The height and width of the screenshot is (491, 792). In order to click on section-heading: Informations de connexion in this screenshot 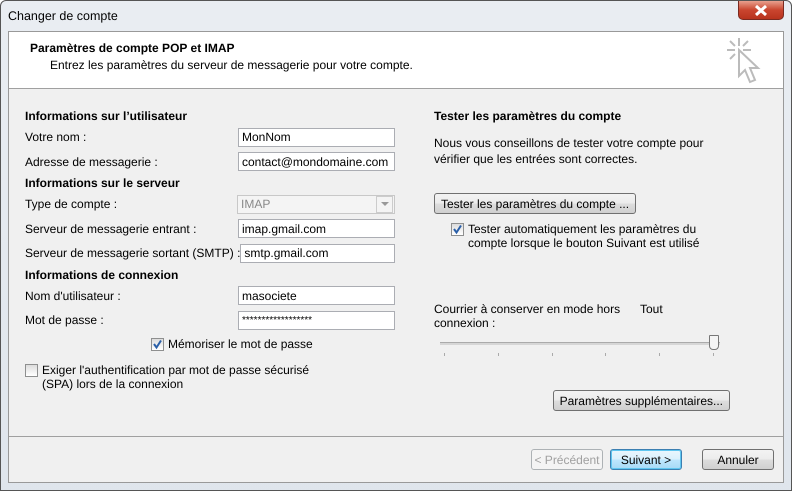, I will do `click(102, 276)`.